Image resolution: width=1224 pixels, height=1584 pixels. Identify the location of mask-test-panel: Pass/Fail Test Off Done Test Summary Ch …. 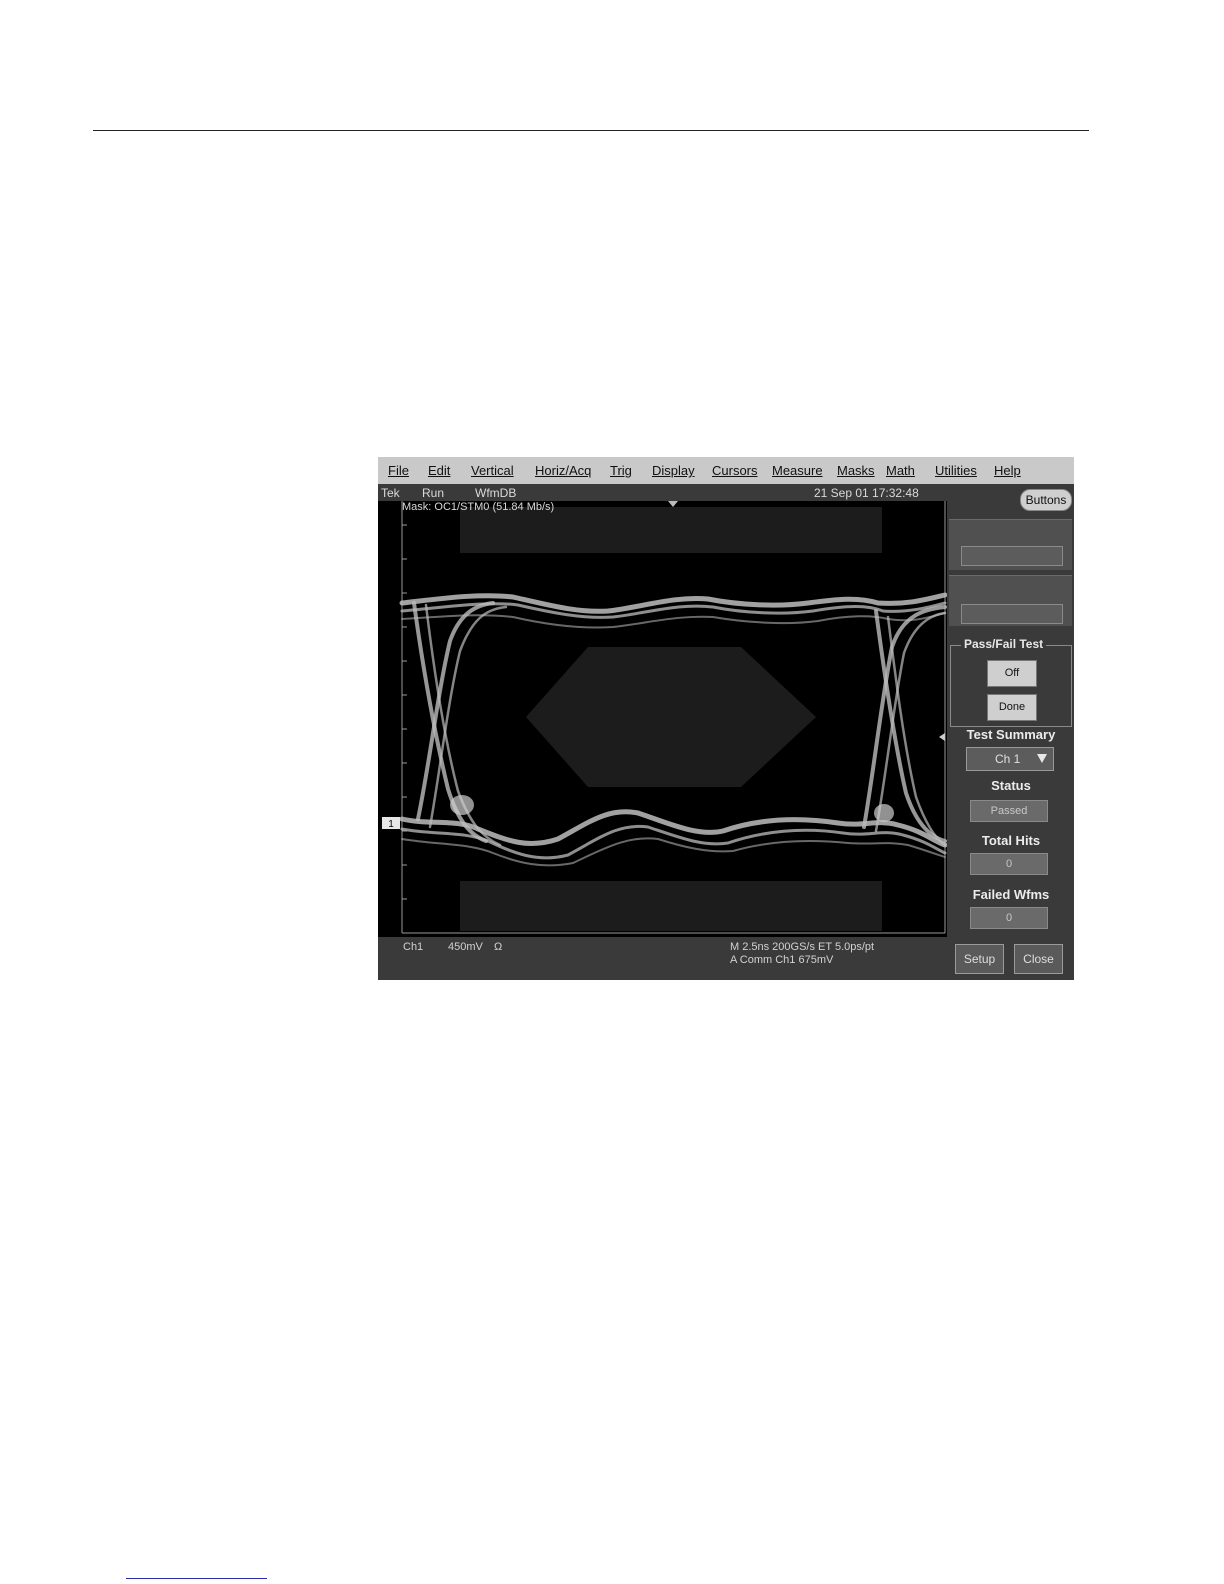
(1011, 749).